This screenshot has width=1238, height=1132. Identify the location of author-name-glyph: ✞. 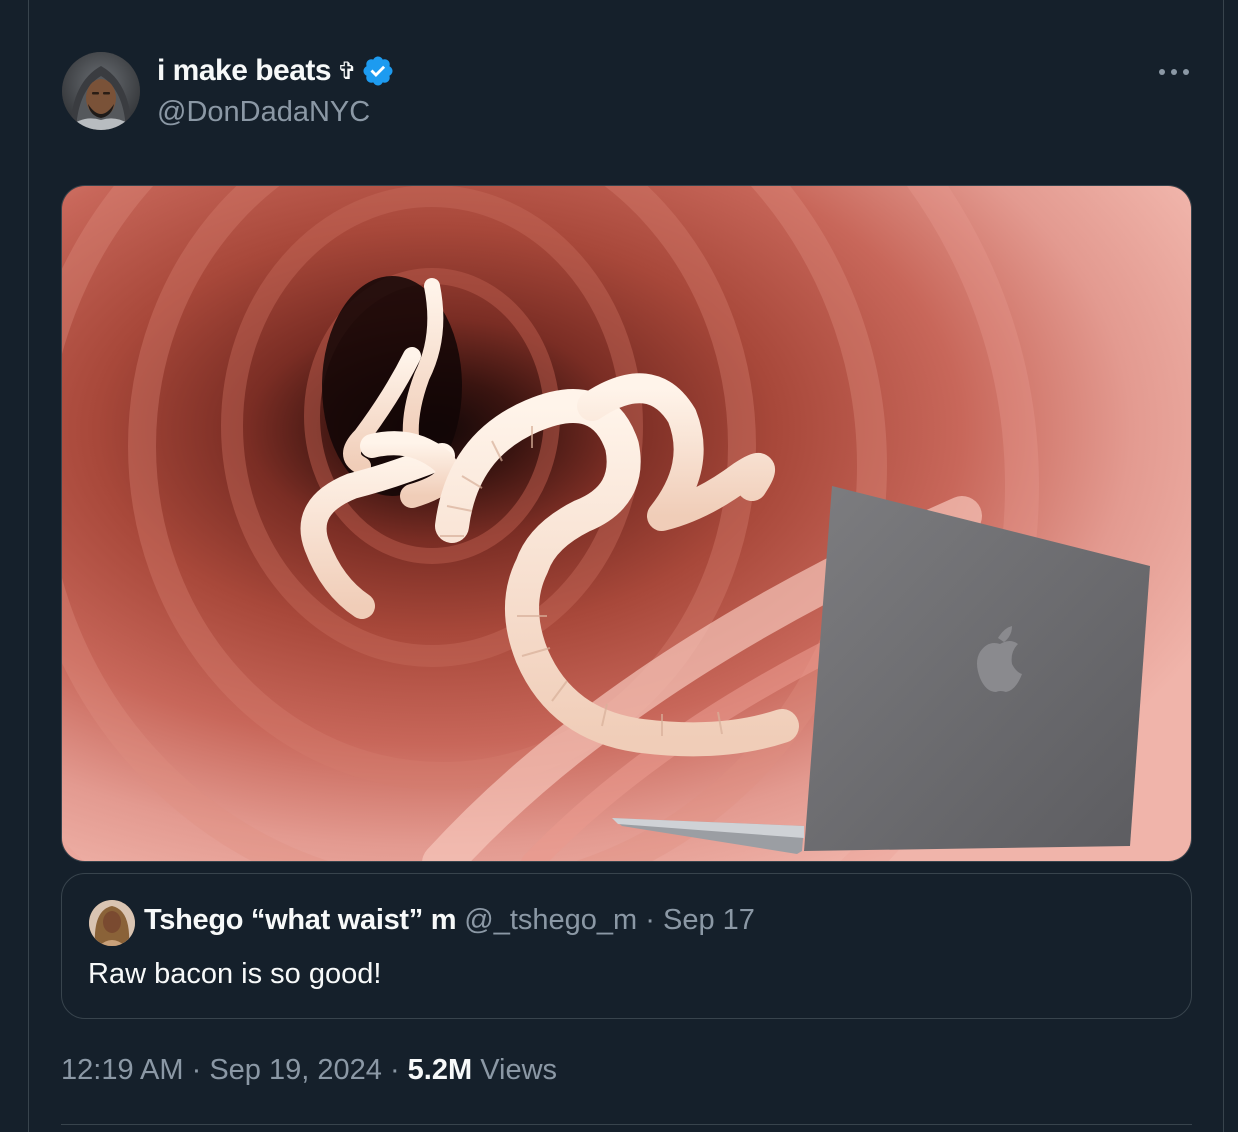
(347, 71).